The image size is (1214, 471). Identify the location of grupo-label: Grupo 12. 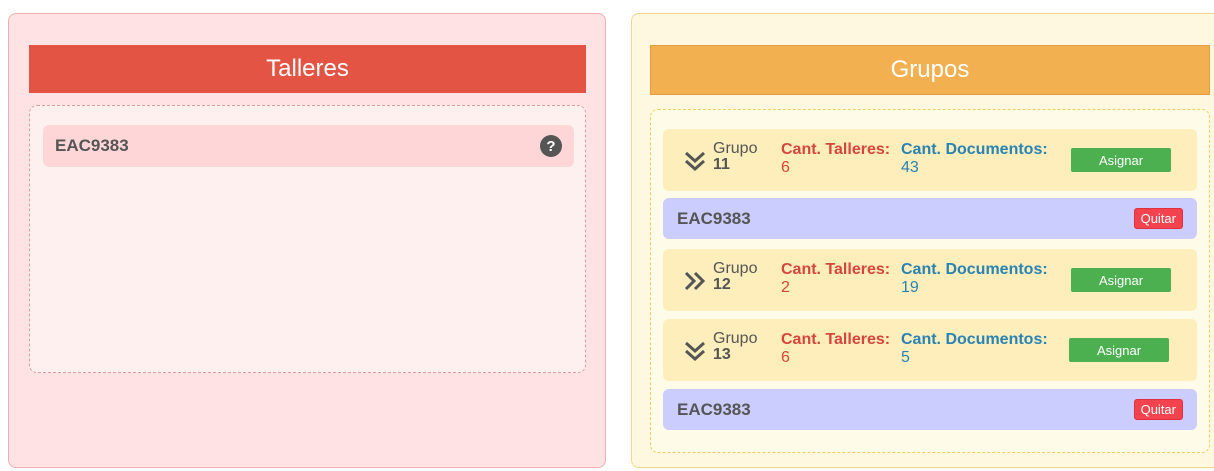
(735, 277).